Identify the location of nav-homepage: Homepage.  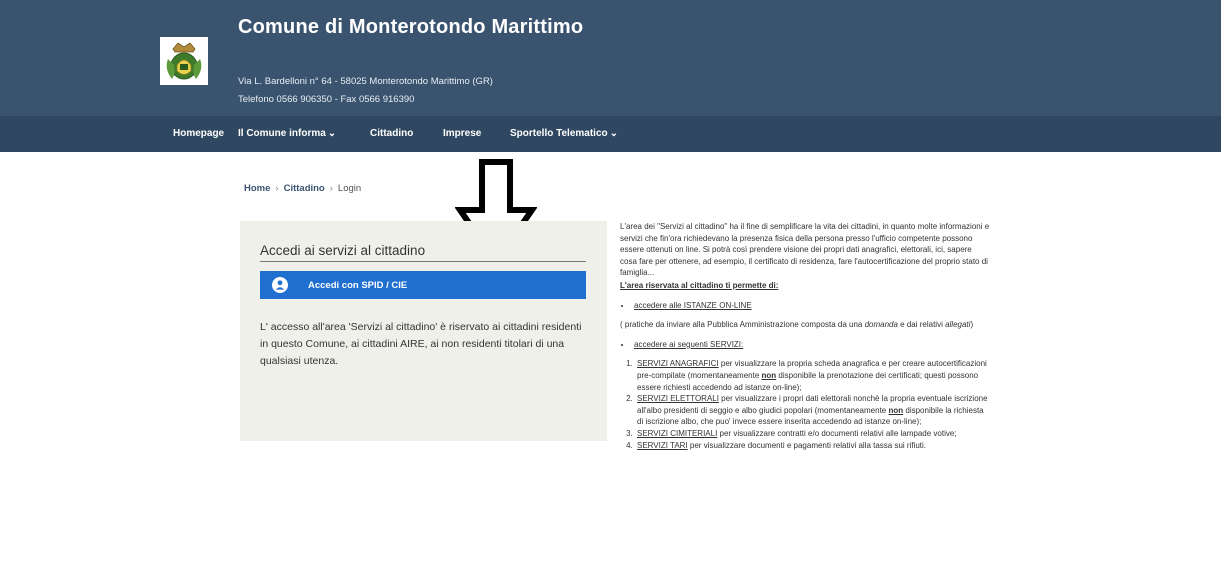
(198, 133).